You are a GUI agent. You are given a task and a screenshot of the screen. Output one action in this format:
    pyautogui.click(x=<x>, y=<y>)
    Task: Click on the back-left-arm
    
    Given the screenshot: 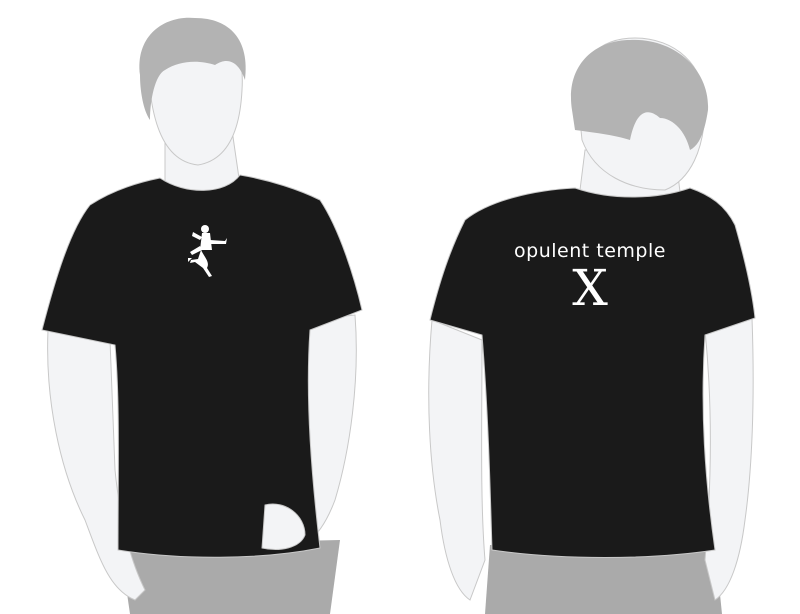 What is the action you would take?
    pyautogui.click(x=457, y=460)
    